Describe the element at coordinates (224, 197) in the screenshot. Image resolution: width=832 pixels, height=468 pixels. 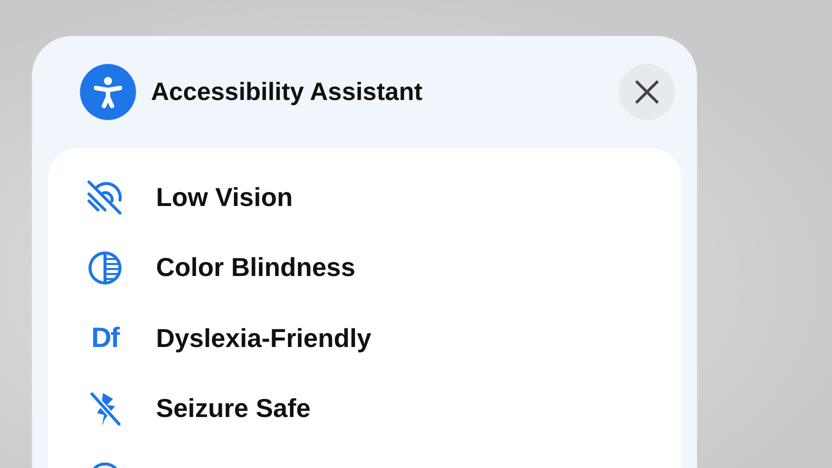
I see `option-label: Low Vision` at that location.